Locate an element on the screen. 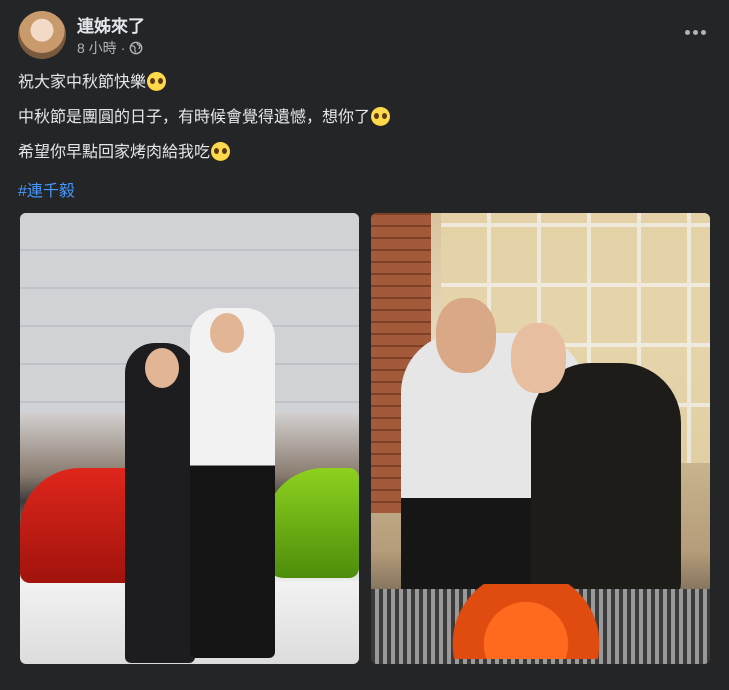 Image resolution: width=729 pixels, height=690 pixels. post-text-line-1: 祝大家中秋節快樂 is located at coordinates (92, 83).